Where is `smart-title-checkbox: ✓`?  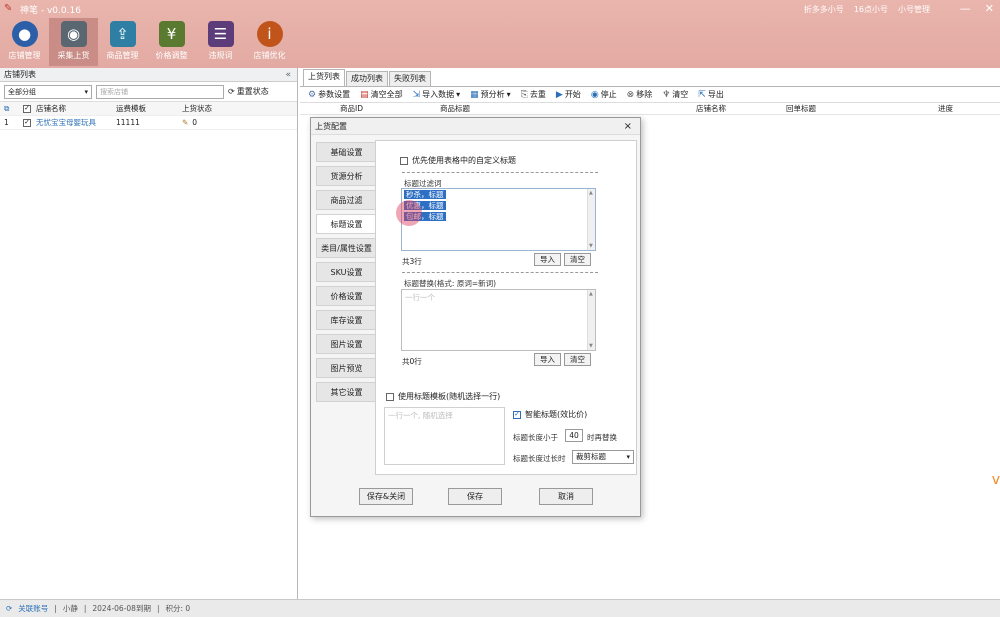
smart-title-checkbox: ✓ is located at coordinates (517, 414).